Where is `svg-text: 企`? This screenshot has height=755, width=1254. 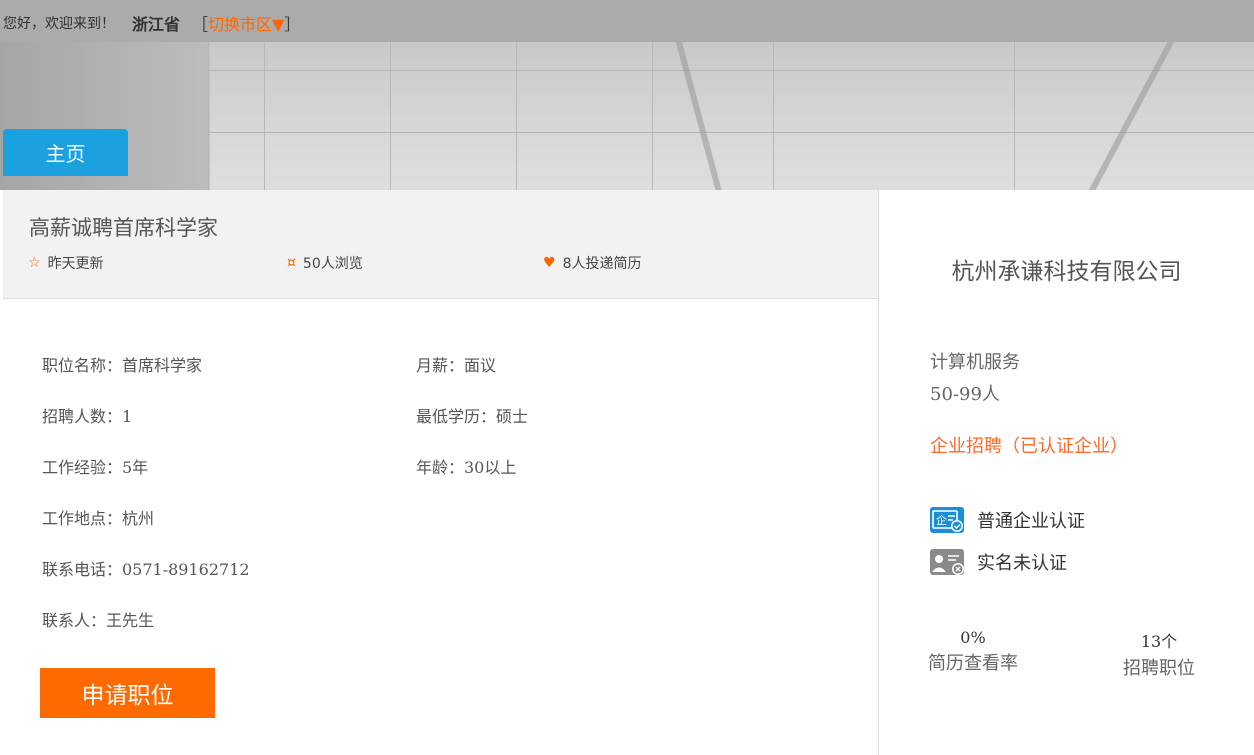 svg-text: 企 is located at coordinates (941, 520).